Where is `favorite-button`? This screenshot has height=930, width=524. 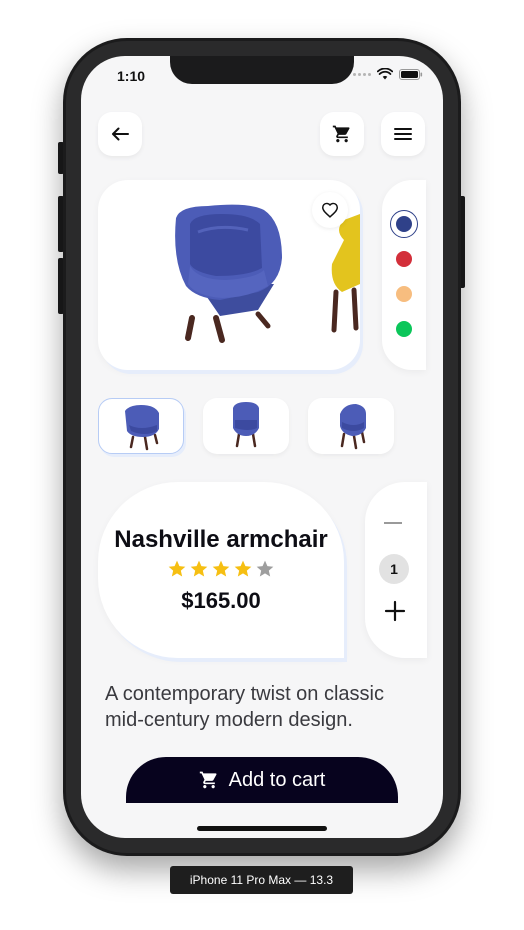
favorite-button is located at coordinates (330, 210).